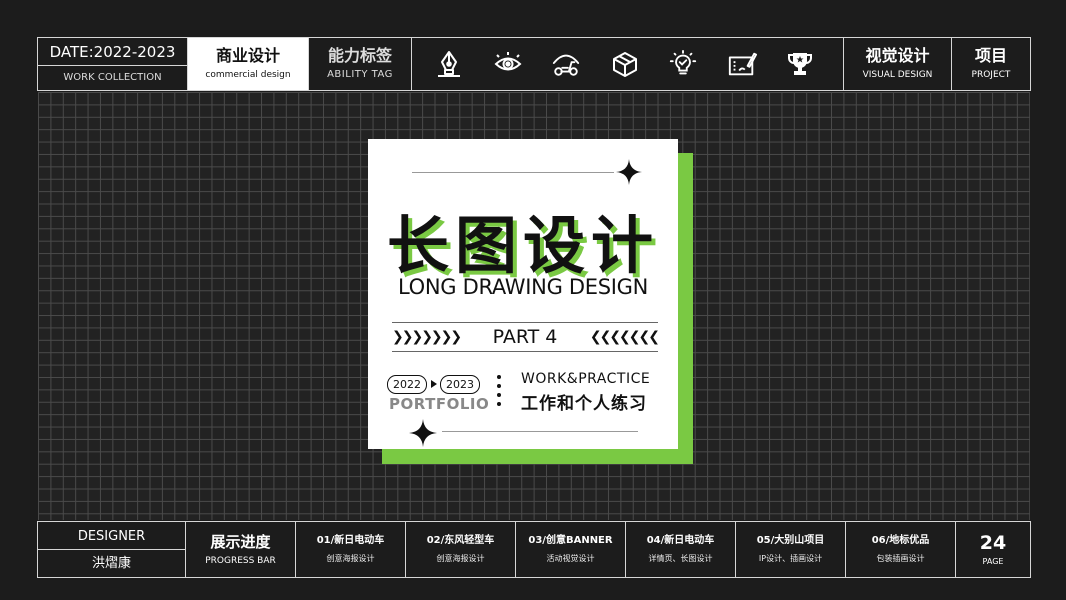  What do you see at coordinates (991, 75) in the screenshot?
I see `tab-project-en: PROJECT` at bounding box center [991, 75].